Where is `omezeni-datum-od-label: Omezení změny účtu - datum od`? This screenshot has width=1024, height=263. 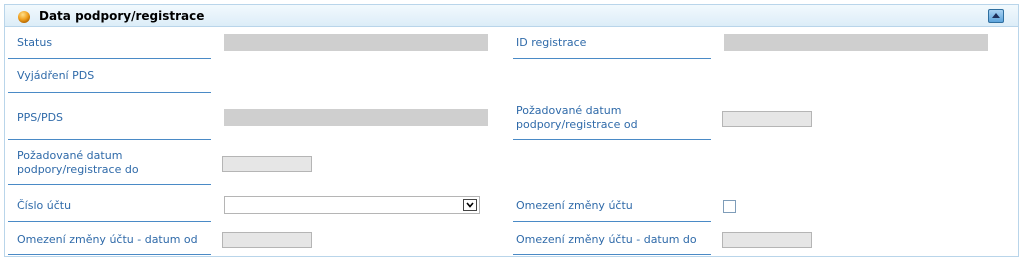
omezeni-datum-od-label: Omezení změny účtu - datum od is located at coordinates (107, 239).